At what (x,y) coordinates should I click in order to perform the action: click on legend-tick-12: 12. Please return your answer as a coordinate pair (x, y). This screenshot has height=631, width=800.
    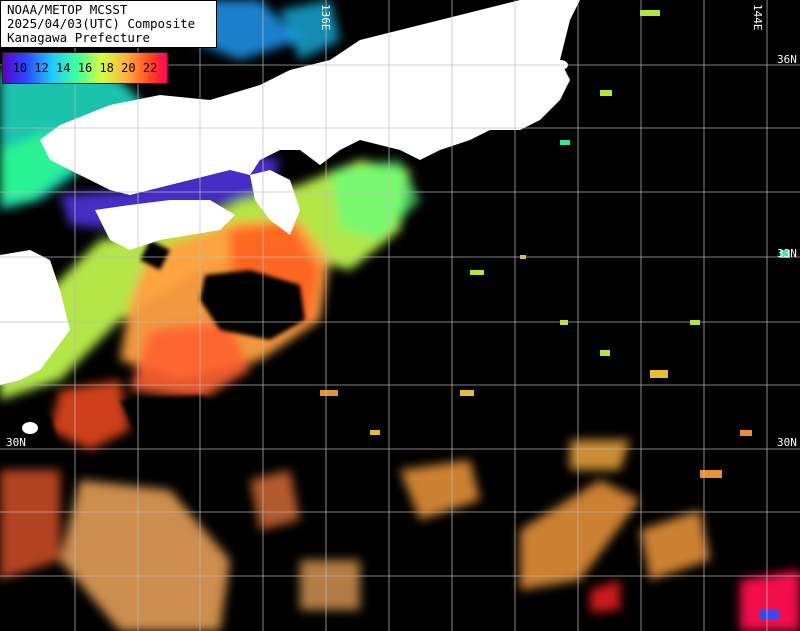
    Looking at the image, I should click on (41, 68).